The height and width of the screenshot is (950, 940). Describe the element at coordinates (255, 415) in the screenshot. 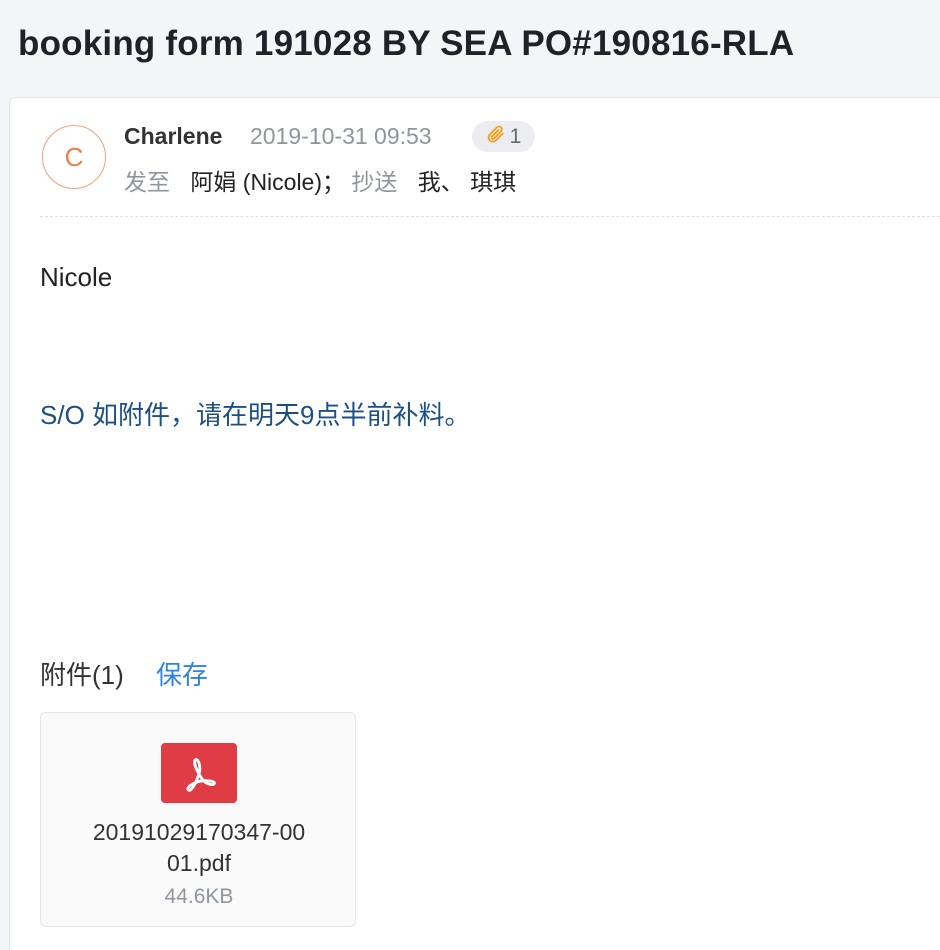

I see `body-message: S/O 如附件，请在明天9点半前补料。` at that location.